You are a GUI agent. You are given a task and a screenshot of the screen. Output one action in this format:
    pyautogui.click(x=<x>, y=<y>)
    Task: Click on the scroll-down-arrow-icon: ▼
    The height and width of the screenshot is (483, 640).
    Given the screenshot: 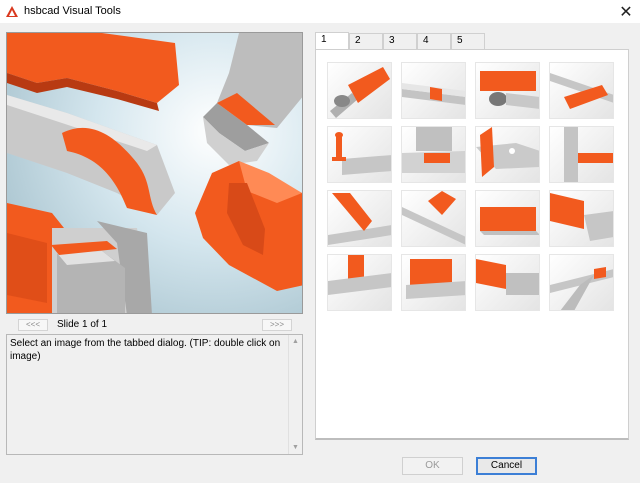 What is the action you would take?
    pyautogui.click(x=295, y=447)
    